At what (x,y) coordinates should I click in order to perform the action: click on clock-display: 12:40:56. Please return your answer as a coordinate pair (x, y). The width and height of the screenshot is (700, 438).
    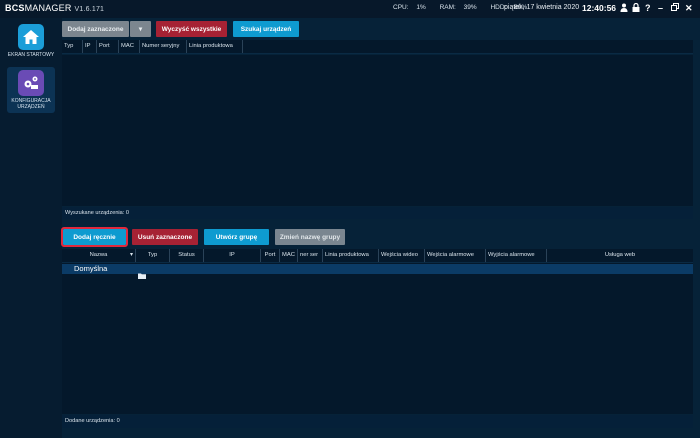
    Looking at the image, I should click on (599, 8).